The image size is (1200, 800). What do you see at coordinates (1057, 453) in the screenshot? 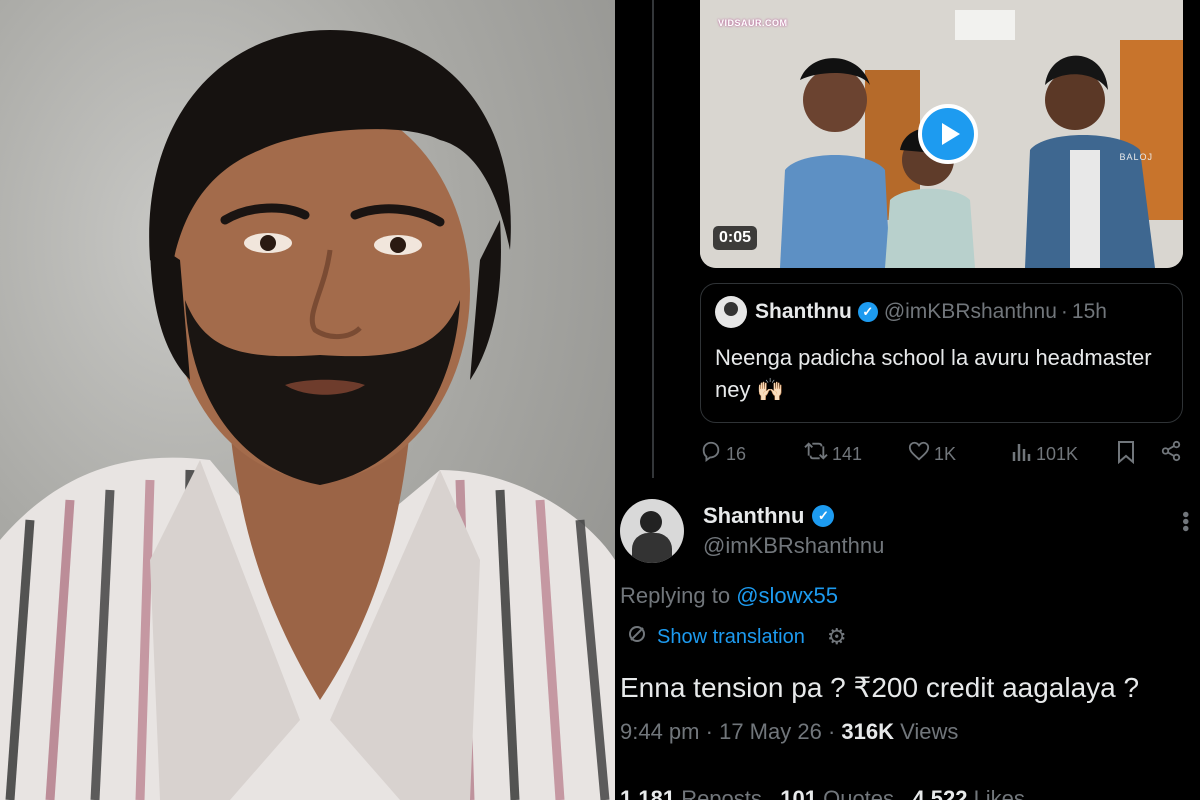
I see `views-count: 101K` at bounding box center [1057, 453].